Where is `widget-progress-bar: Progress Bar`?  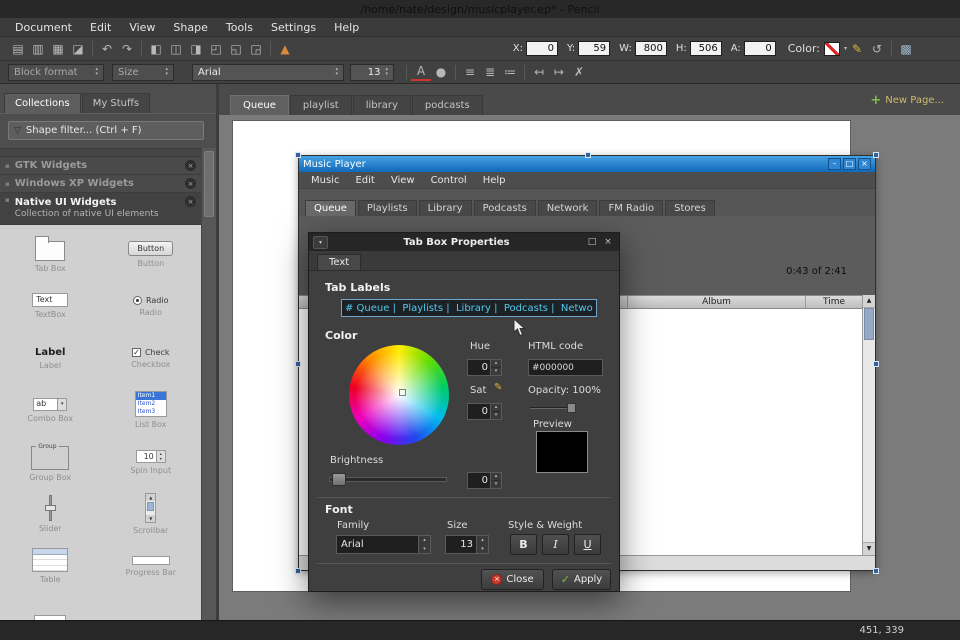 widget-progress-bar: Progress Bar is located at coordinates (151, 566).